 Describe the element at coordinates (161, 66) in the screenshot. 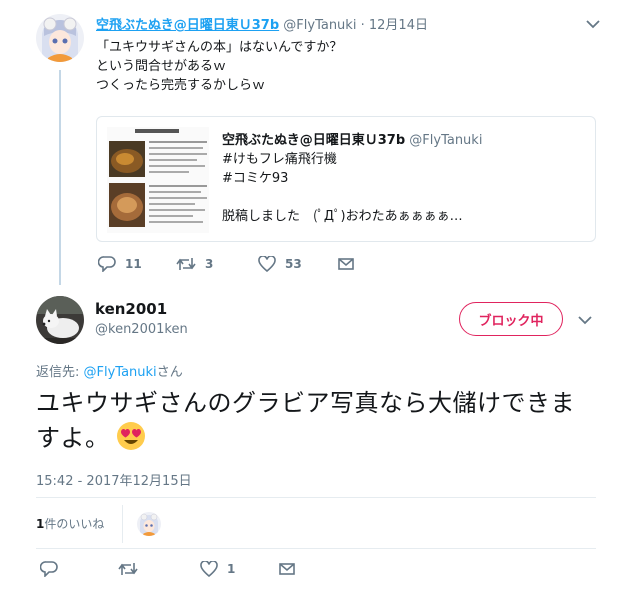

I see `parent-text-line: という問合せがあるｗ` at that location.